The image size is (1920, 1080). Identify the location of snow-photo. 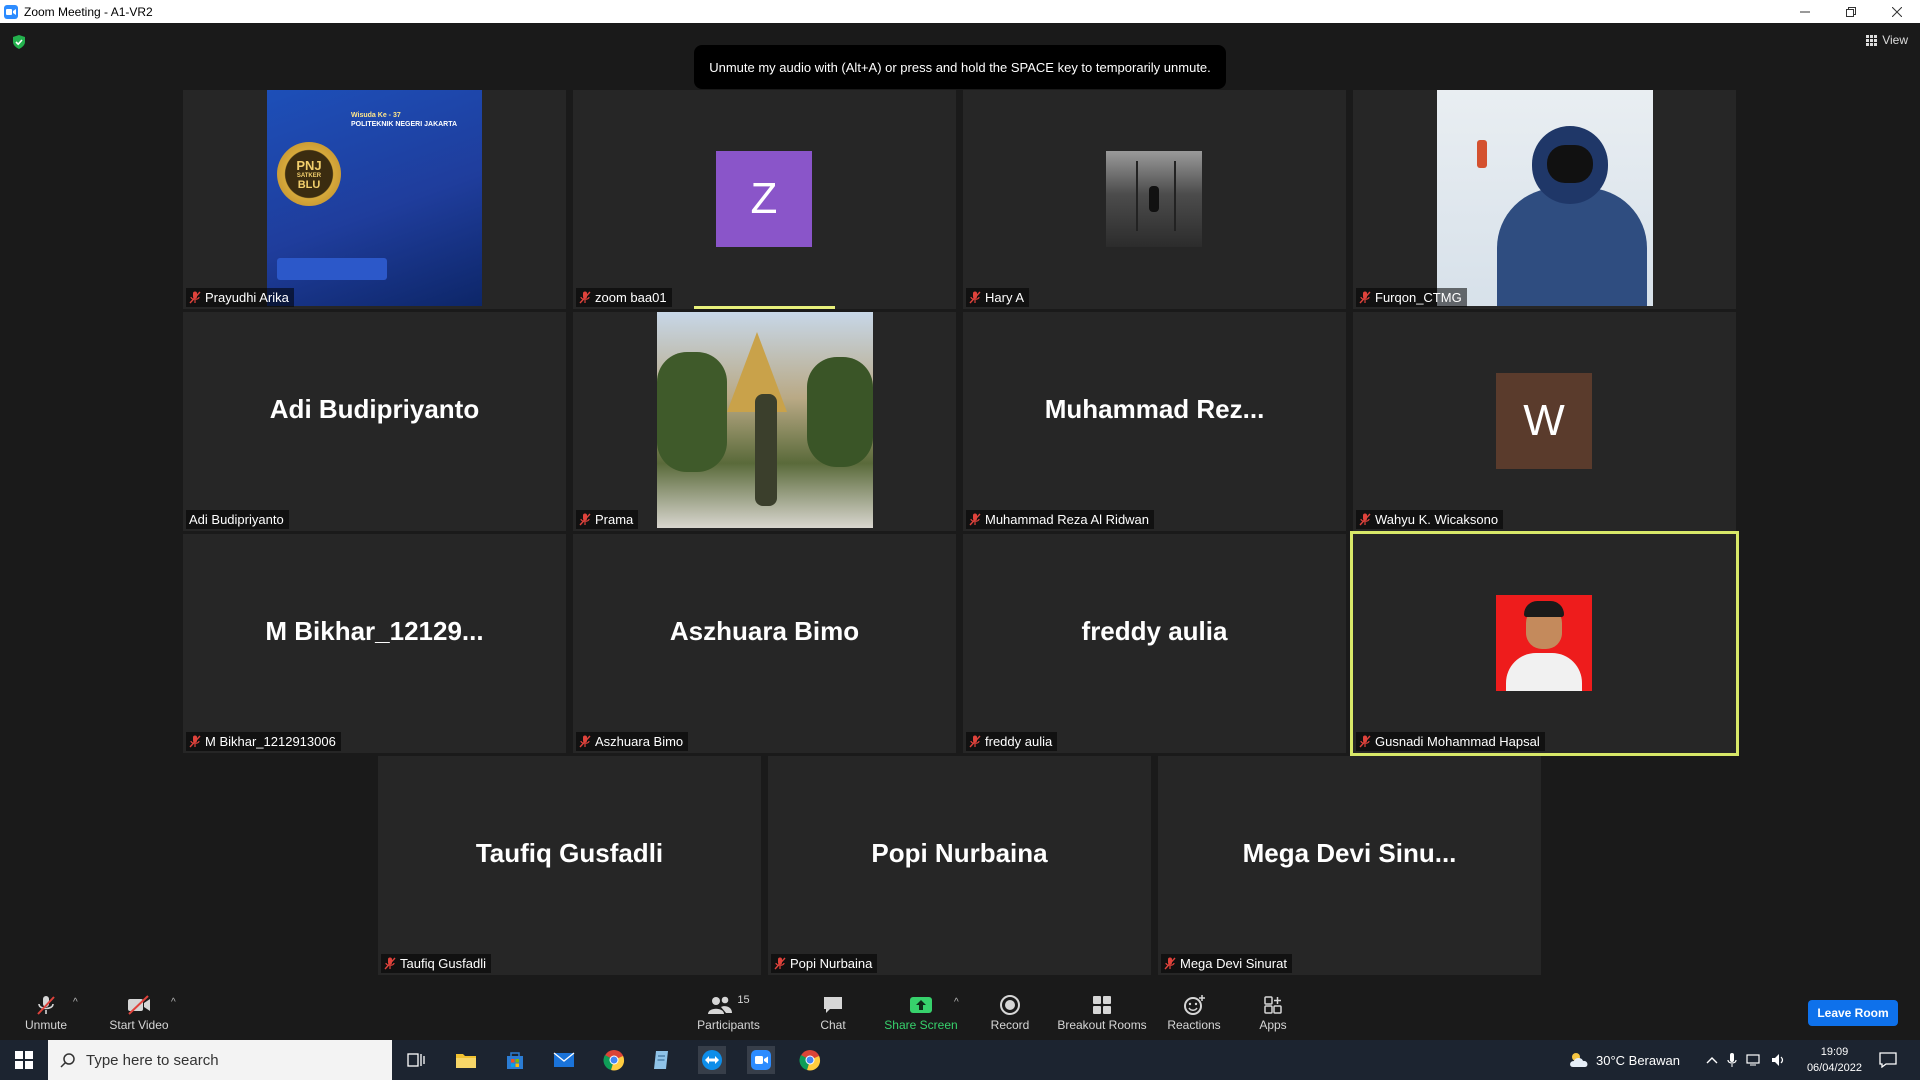
(1545, 198).